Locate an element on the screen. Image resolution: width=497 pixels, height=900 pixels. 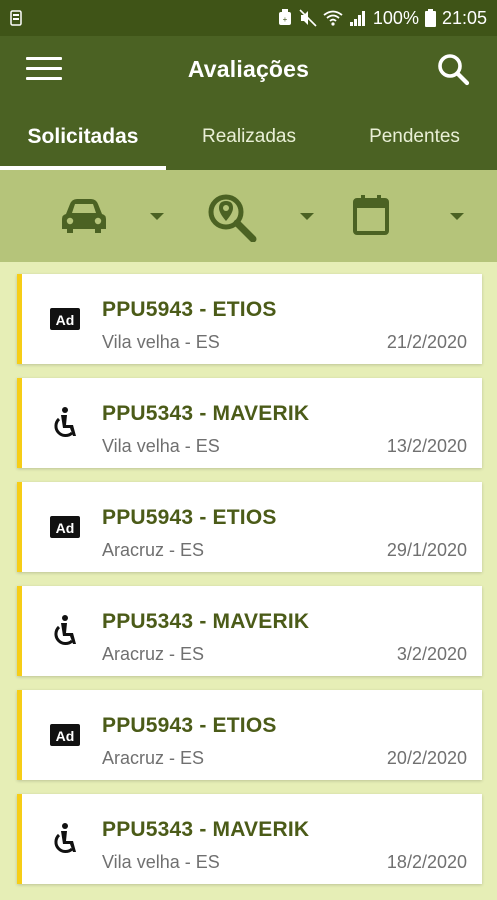
battery-icon is located at coordinates (430, 18).